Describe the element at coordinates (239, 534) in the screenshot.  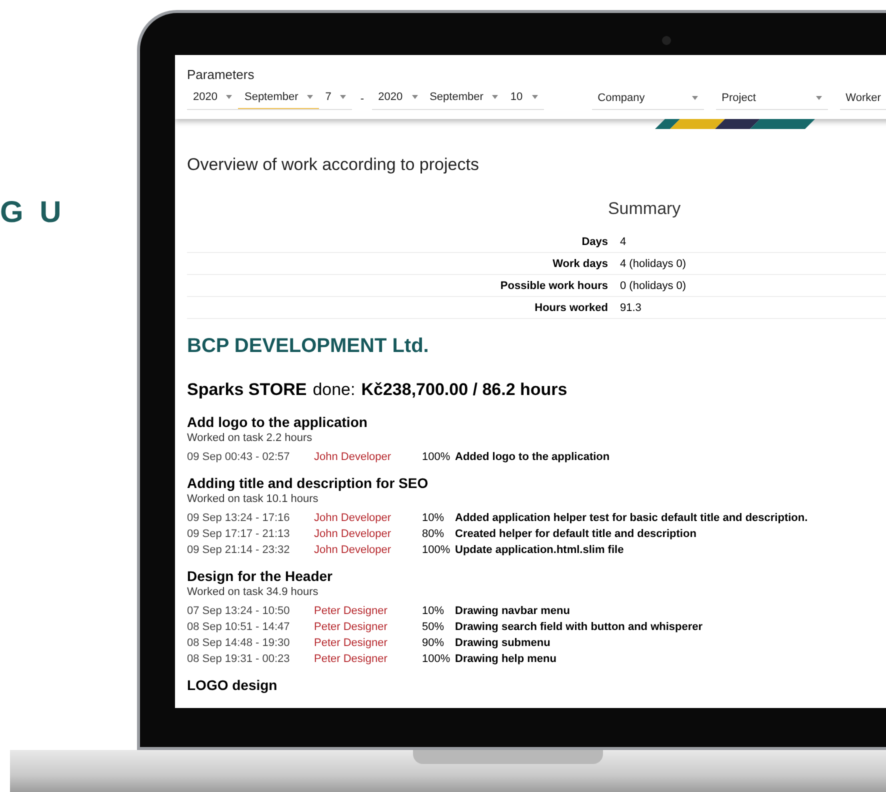
I see `entry-time: 09 Sep 17:17 - 21:13` at that location.